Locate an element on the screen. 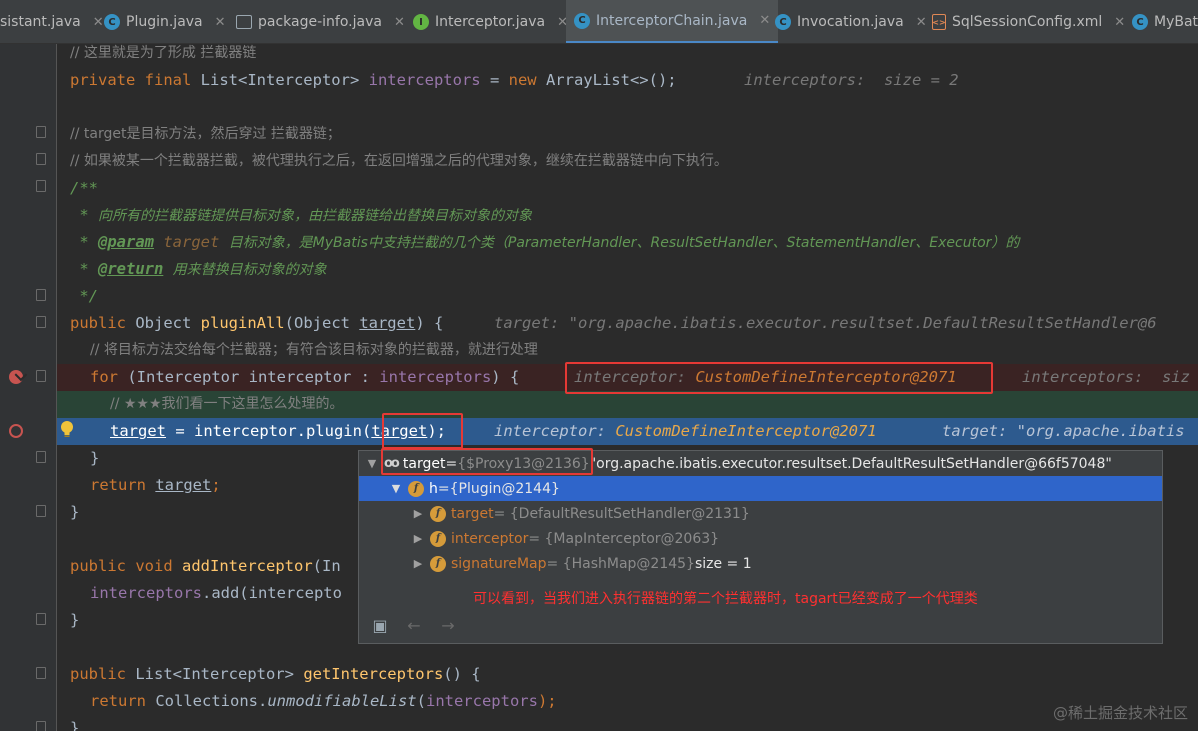  keyword: private final is located at coordinates (131, 80).